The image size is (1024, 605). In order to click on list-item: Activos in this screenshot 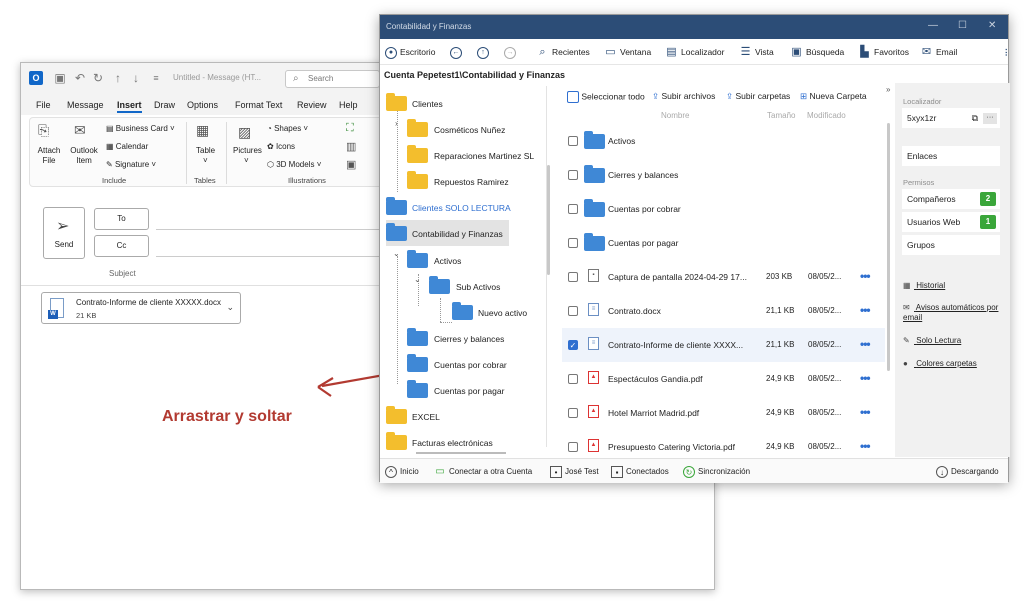, I will do `click(723, 141)`.